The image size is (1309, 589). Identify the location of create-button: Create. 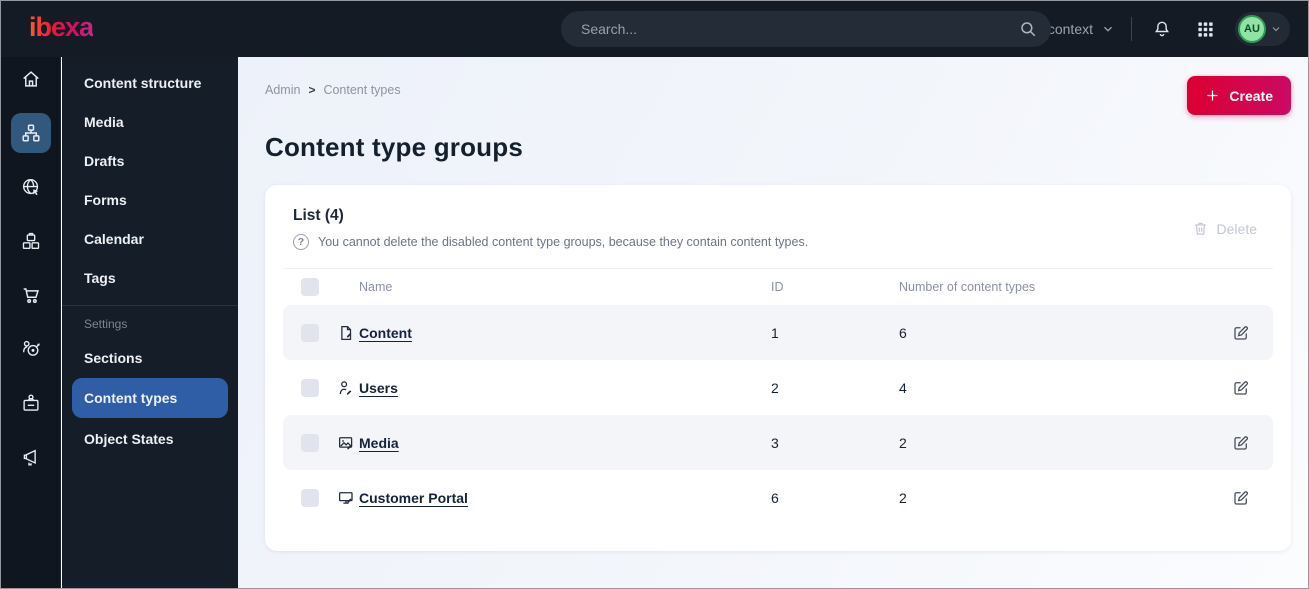
(1239, 95).